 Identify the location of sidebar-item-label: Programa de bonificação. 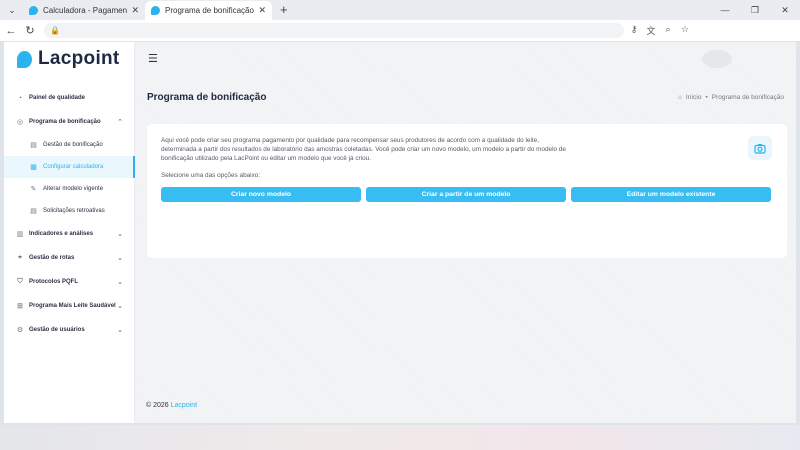
(65, 122).